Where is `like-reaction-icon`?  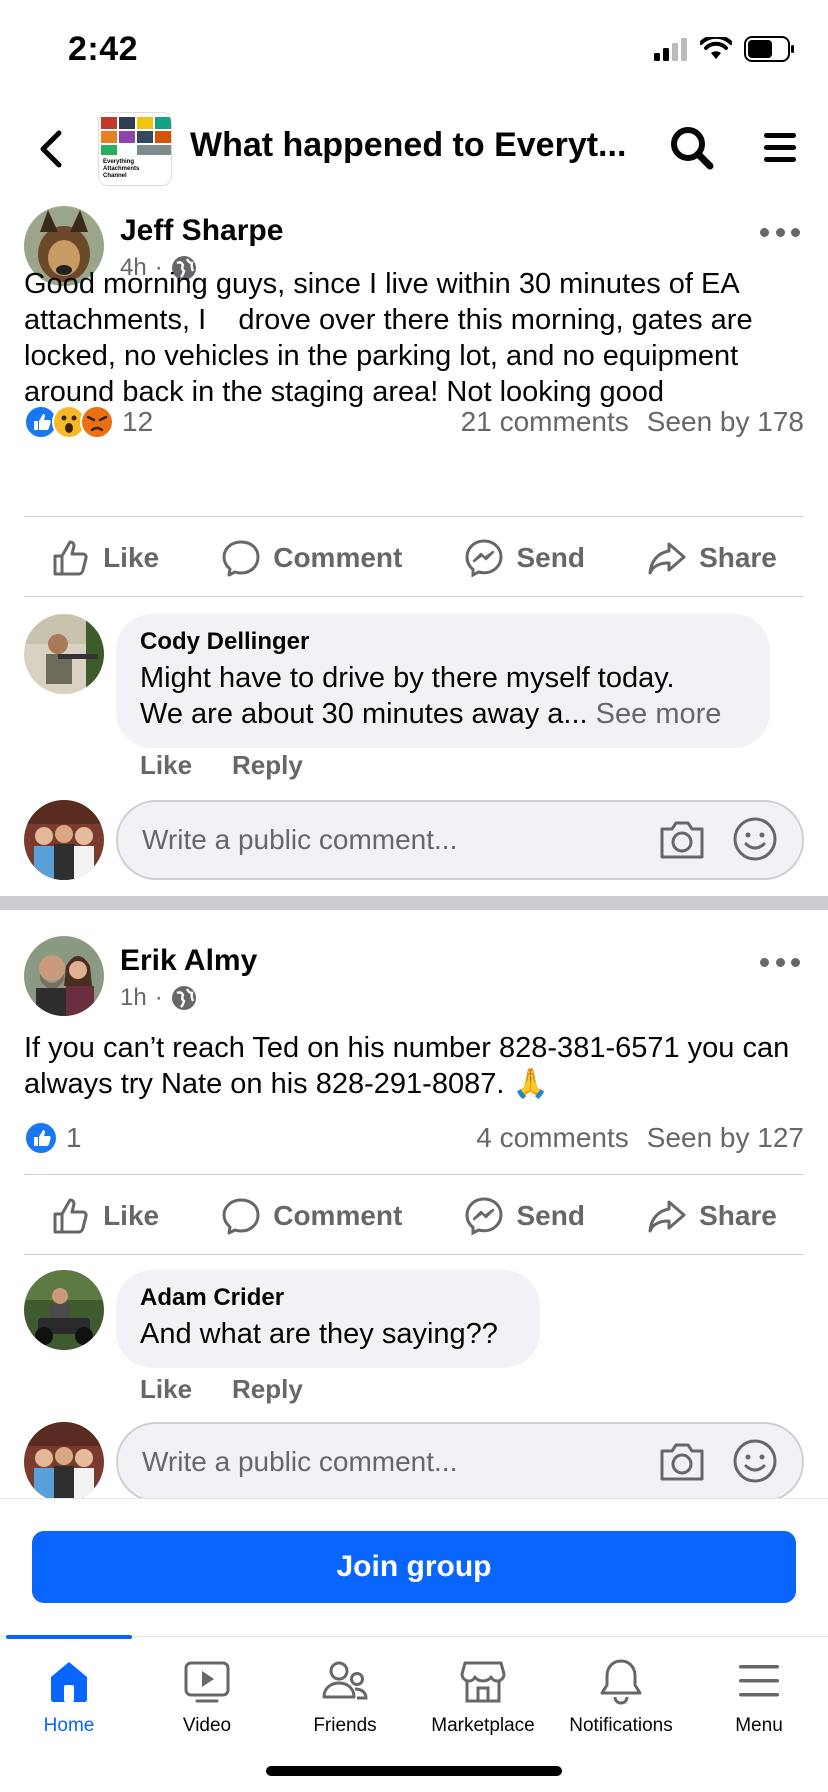
like-reaction-icon is located at coordinates (41, 1138).